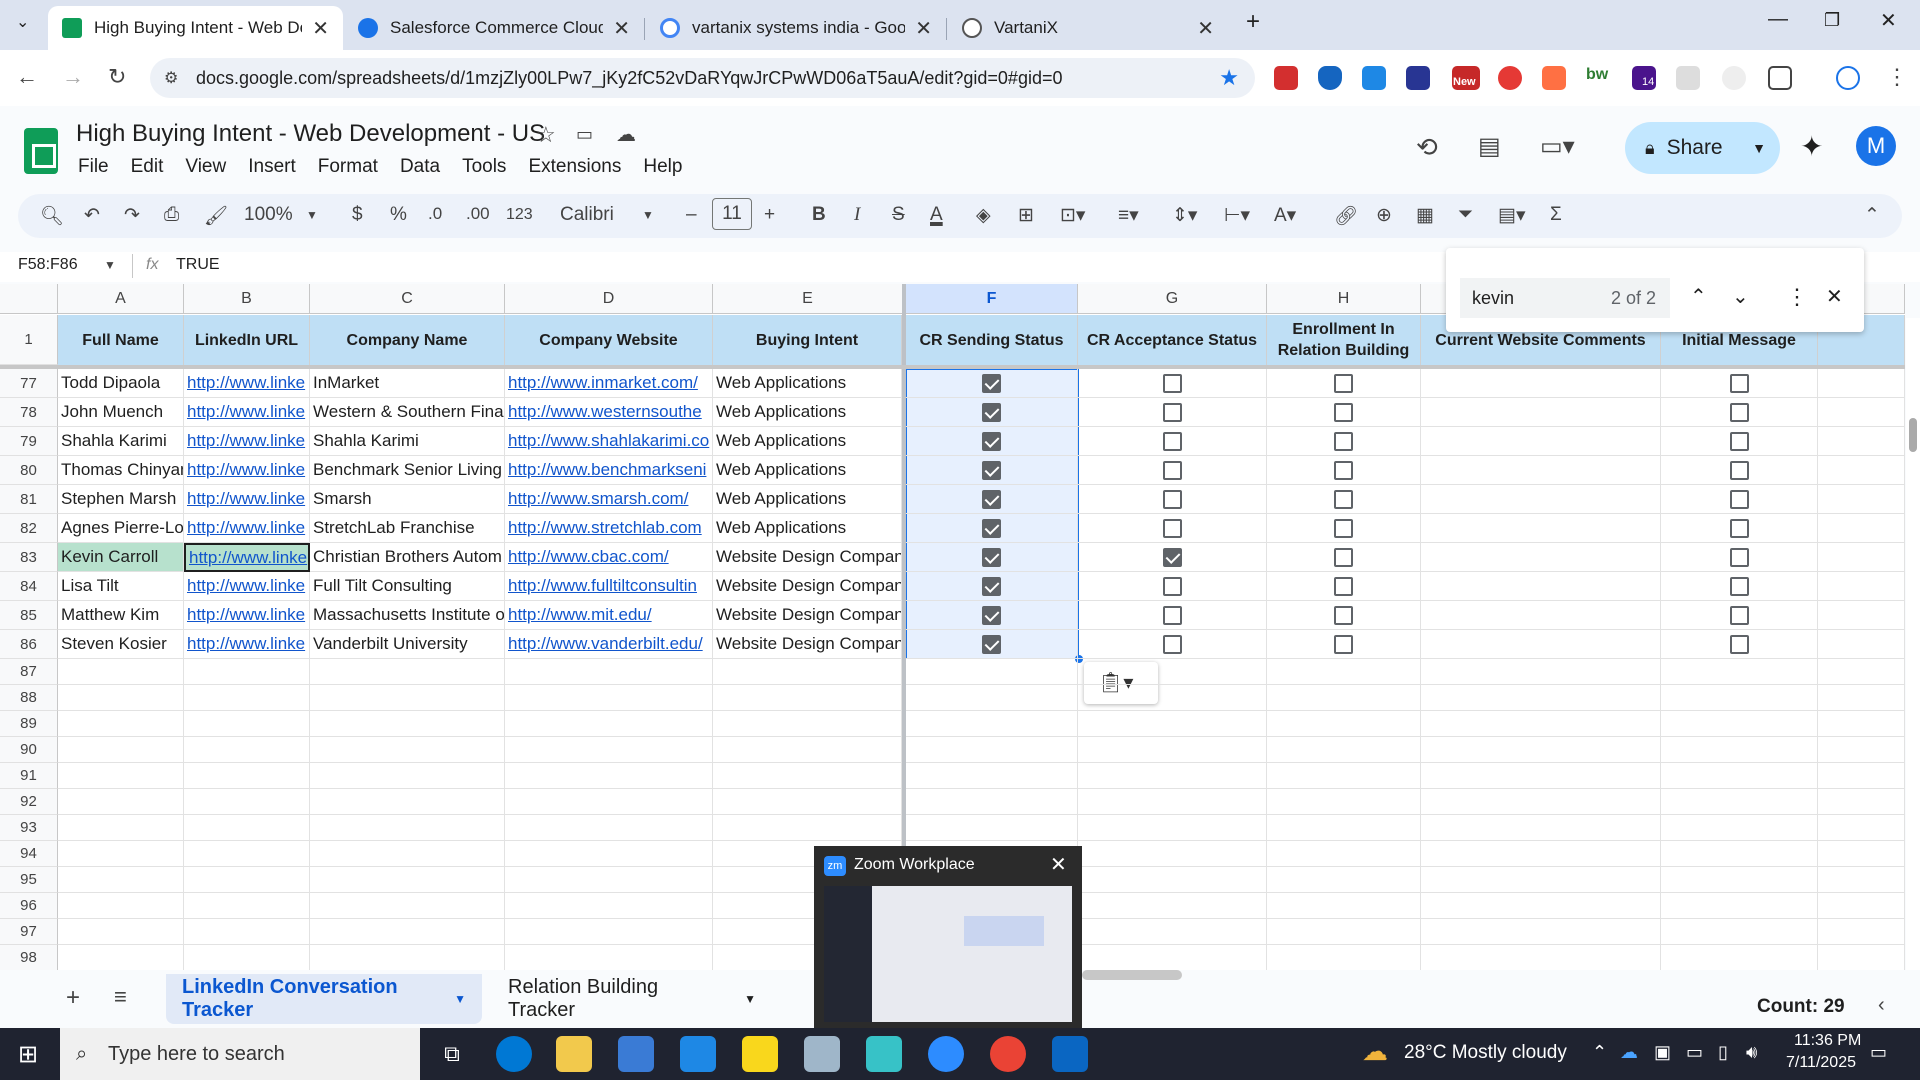  I want to click on show-hidden-icons: ⌃, so click(1599, 1052).